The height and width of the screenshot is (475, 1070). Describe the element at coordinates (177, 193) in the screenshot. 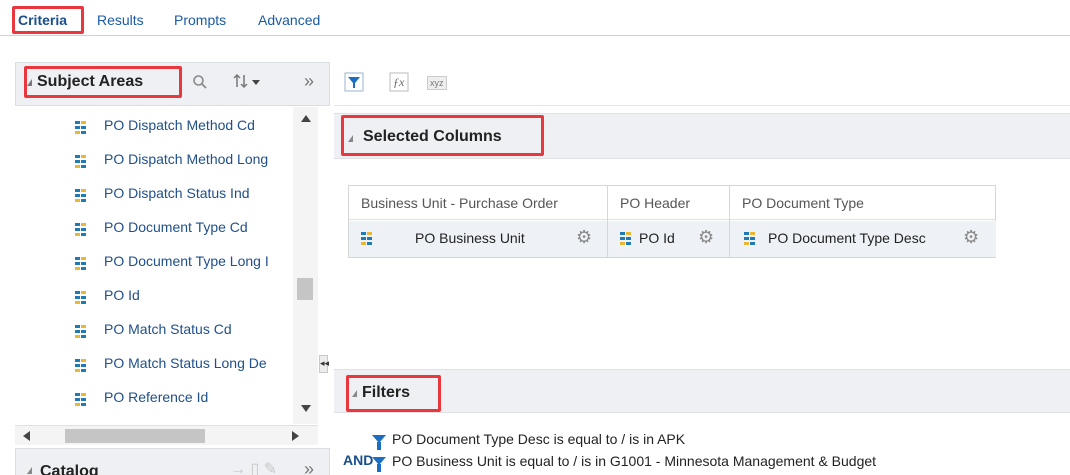

I see `tree-item-label: PO Dispatch Status Ind` at that location.